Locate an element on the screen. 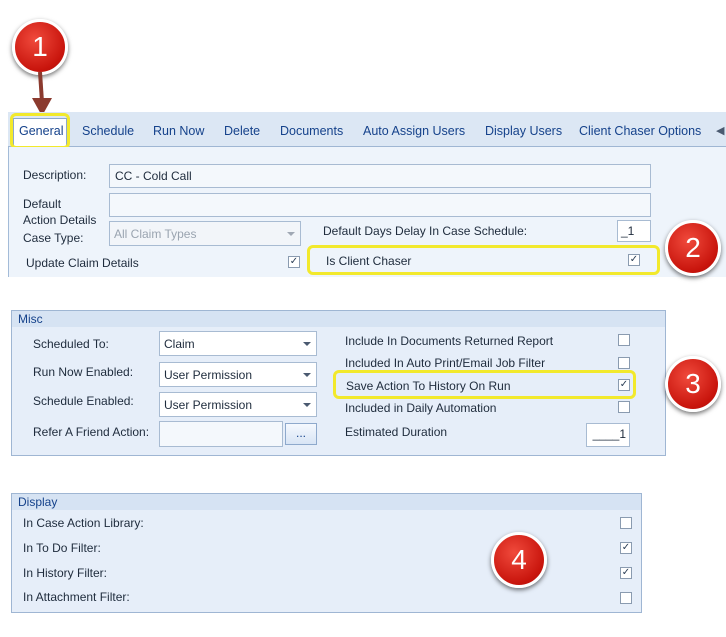  save-history-checkbox: ✓ is located at coordinates (624, 385).